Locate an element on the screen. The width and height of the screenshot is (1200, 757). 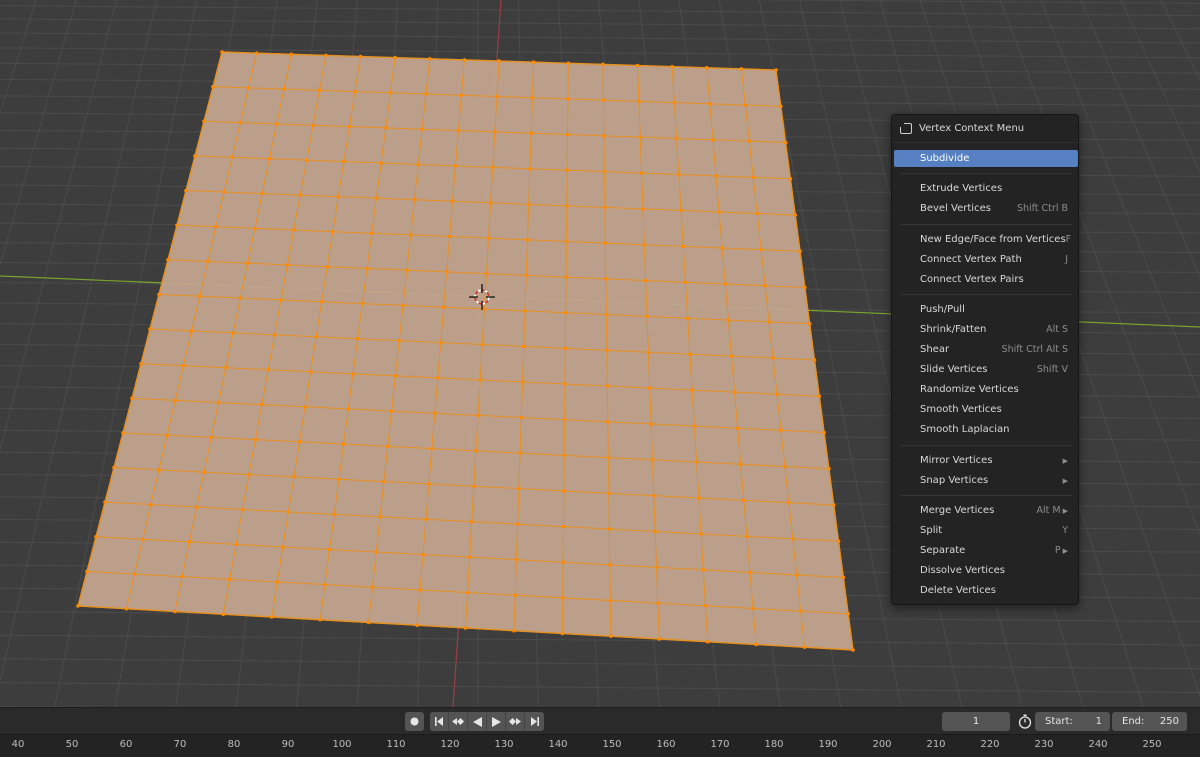
jump-end-icon is located at coordinates (534, 721).